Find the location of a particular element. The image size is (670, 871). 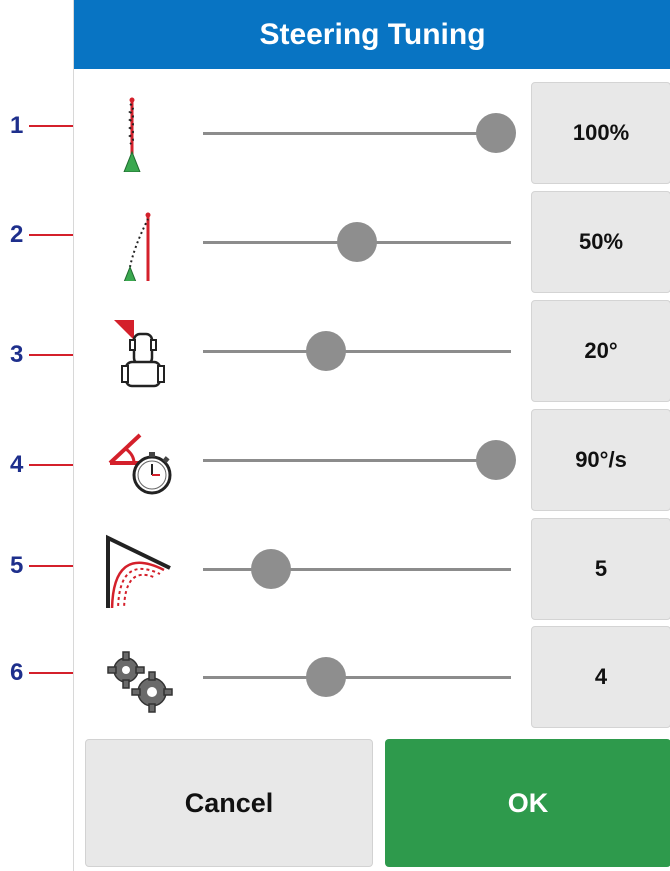

callout-number: 1 is located at coordinates (17, 125).